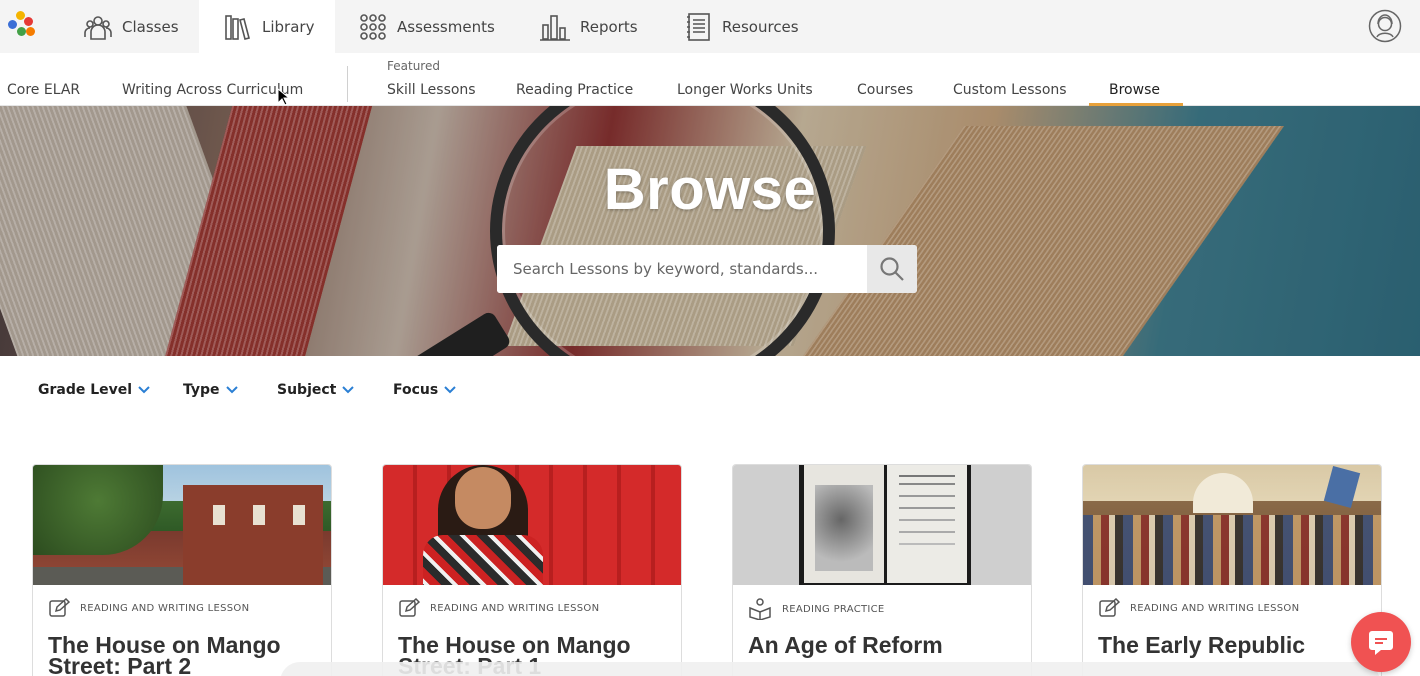 The height and width of the screenshot is (676, 1420). I want to click on nav-assessments: Assessments, so click(434, 26).